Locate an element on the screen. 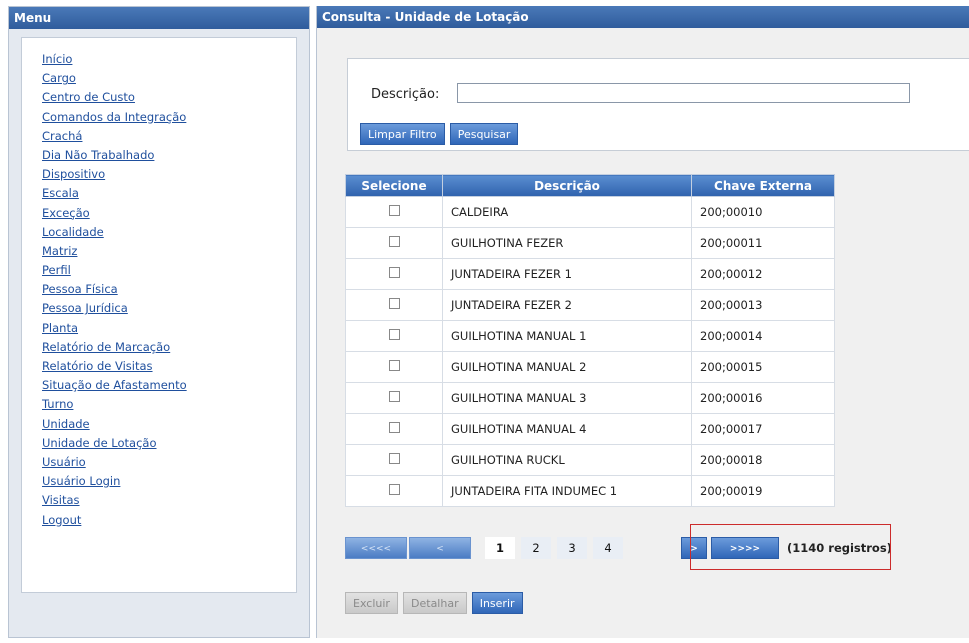 This screenshot has height=643, width=969. action-buttons: Excluir Detalhar Inserir is located at coordinates (434, 603).